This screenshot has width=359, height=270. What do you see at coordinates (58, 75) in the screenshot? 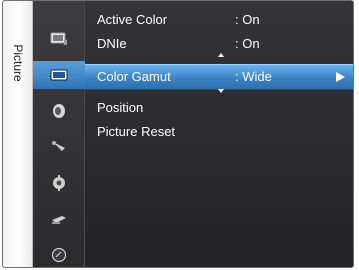
I see `picture-icon` at bounding box center [58, 75].